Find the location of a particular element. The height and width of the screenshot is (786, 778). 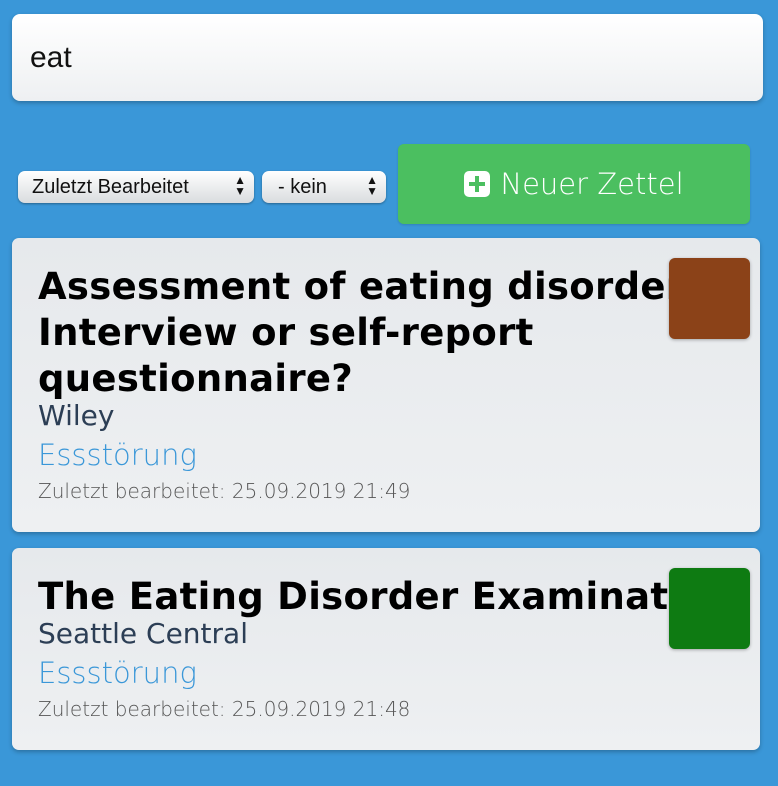

note-date: Zuletzt bearbeitet: 25.09.2019 21:48 is located at coordinates (224, 709).